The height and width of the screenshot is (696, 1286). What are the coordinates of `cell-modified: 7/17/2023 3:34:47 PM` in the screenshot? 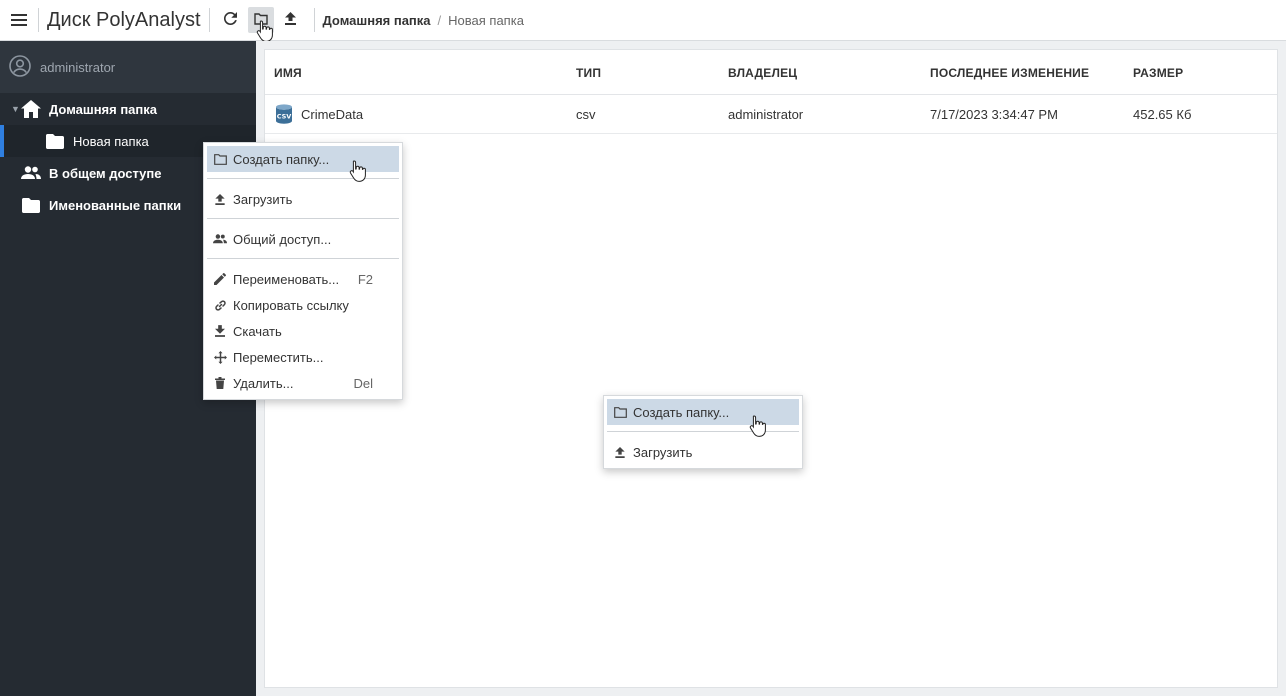 It's located at (994, 114).